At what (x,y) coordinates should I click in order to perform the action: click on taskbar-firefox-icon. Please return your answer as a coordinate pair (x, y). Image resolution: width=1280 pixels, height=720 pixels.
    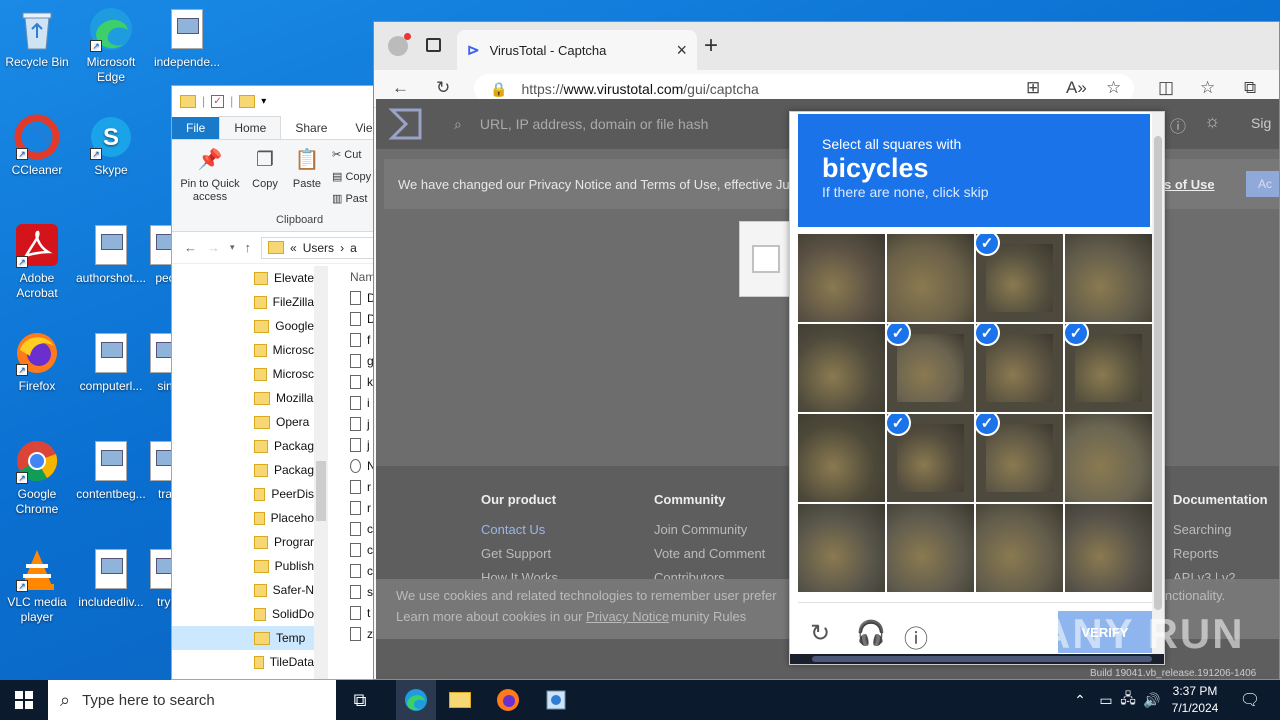
    Looking at the image, I should click on (508, 700).